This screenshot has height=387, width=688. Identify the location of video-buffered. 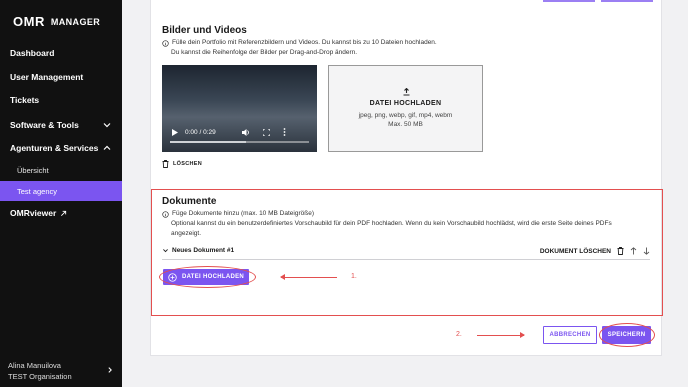
(208, 142).